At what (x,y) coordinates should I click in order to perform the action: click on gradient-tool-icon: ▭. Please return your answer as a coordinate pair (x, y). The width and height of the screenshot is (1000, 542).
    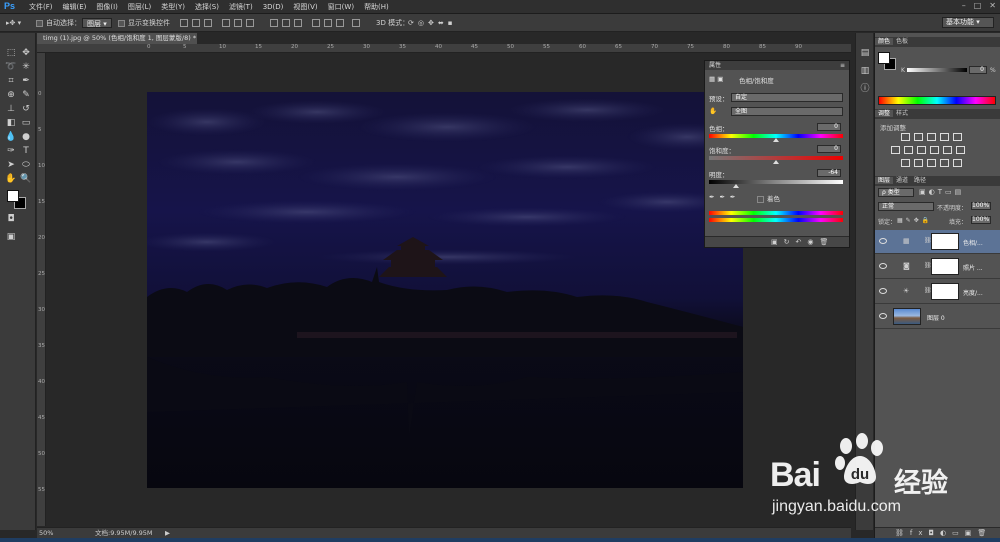
    Looking at the image, I should click on (26, 123).